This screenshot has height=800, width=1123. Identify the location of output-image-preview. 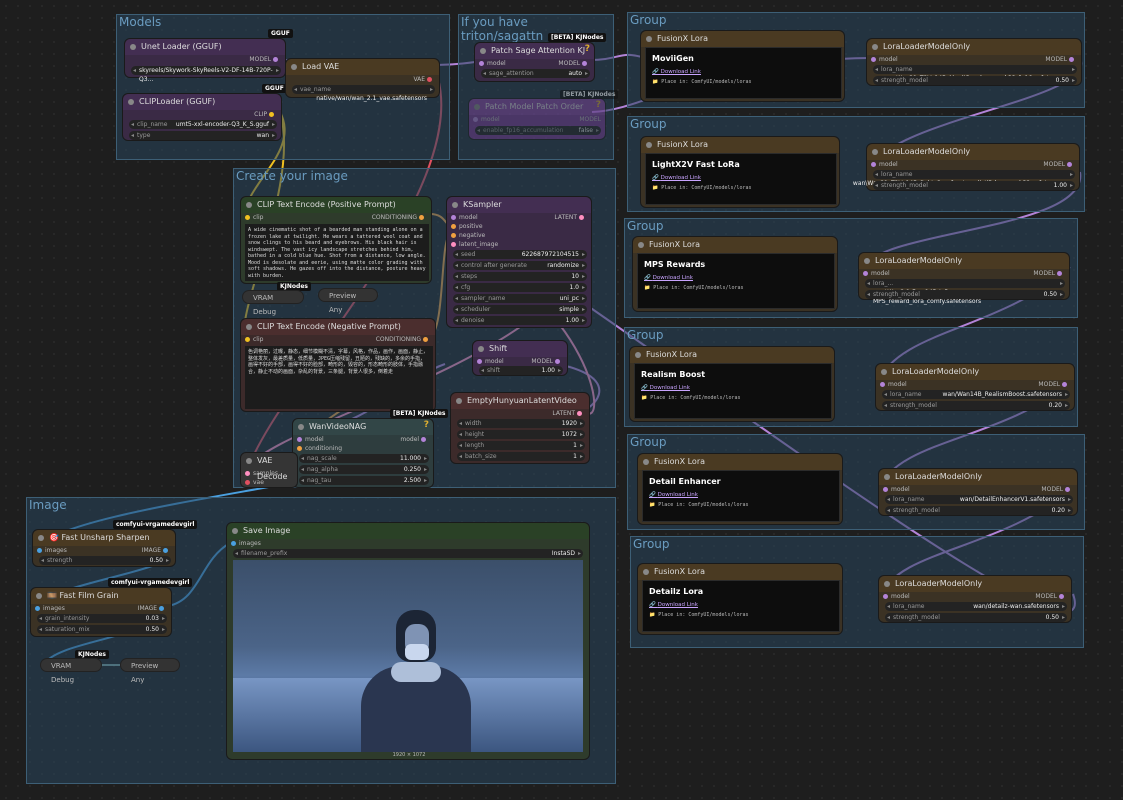
(408, 656).